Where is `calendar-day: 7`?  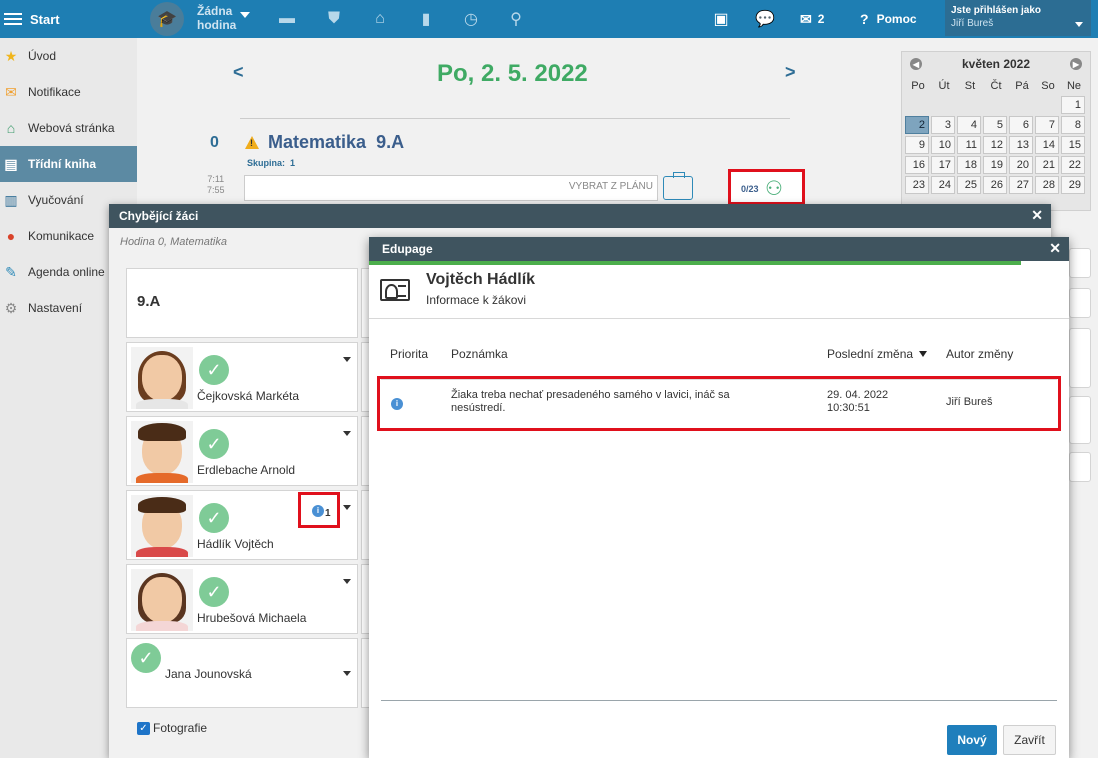
calendar-day: 7 is located at coordinates (1047, 125).